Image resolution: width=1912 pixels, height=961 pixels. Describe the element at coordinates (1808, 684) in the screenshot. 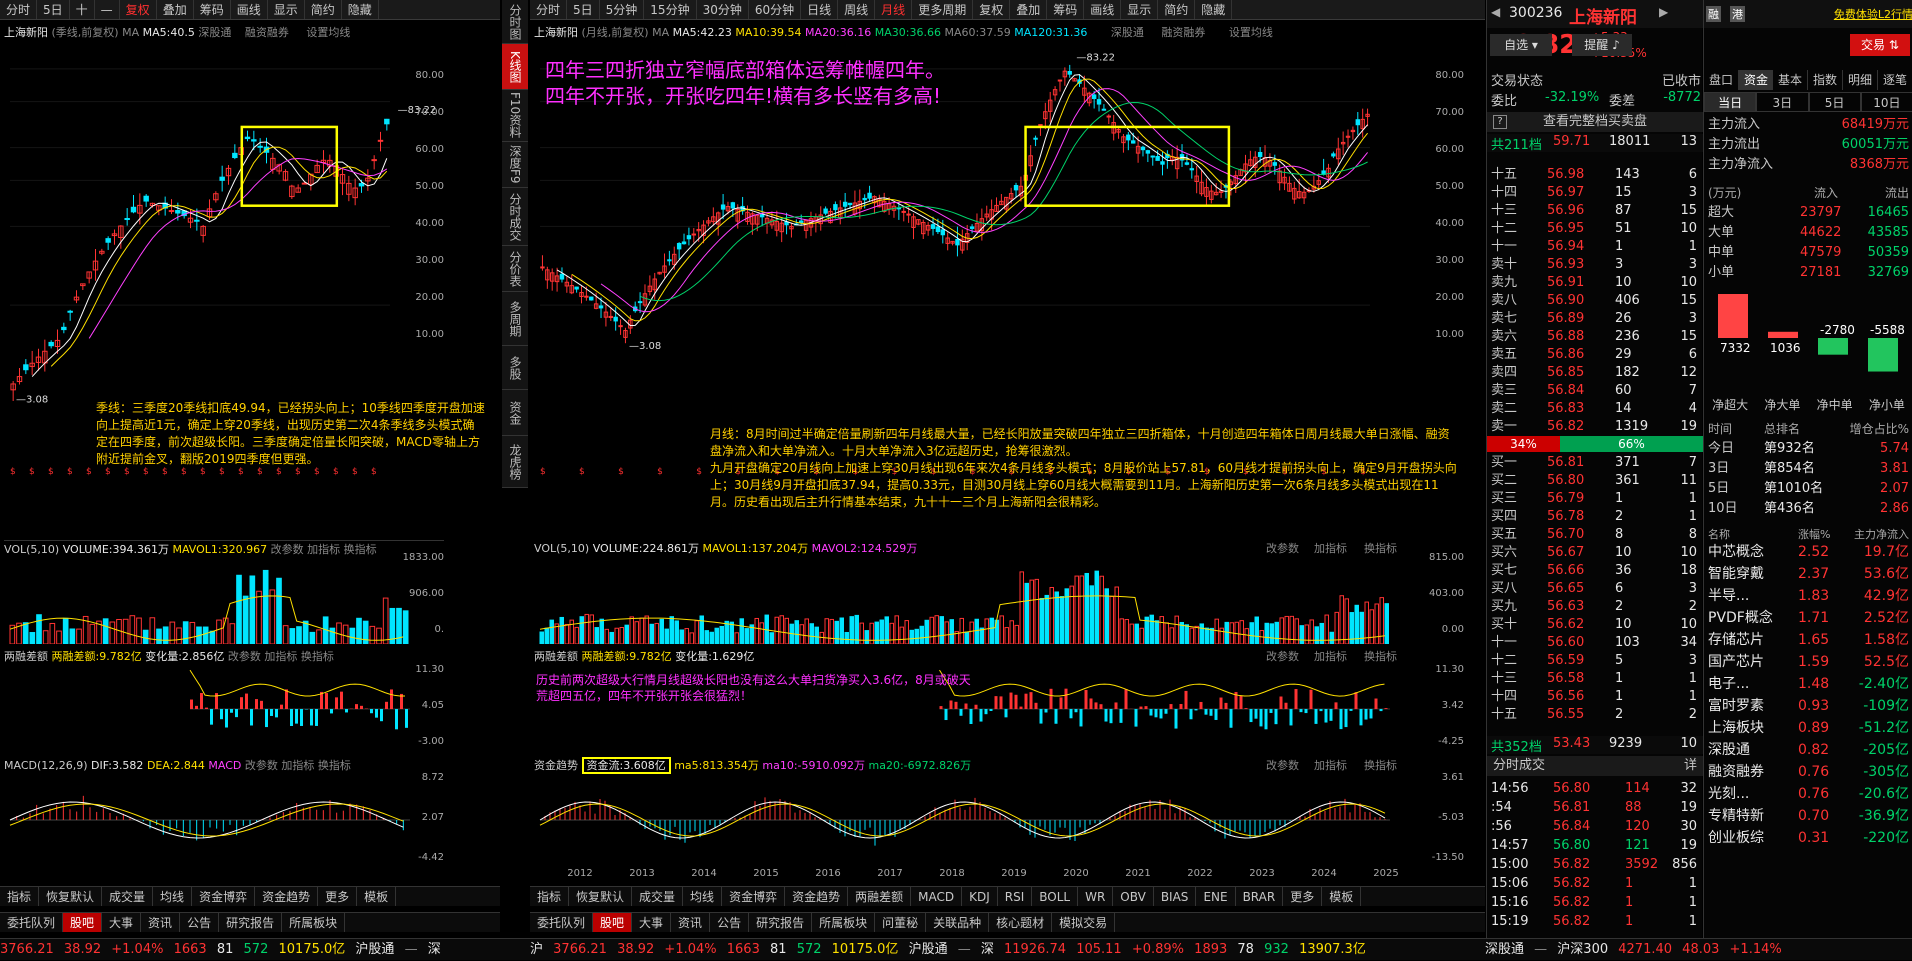

I see `concept-row: 电子...1.48-2.40亿` at that location.